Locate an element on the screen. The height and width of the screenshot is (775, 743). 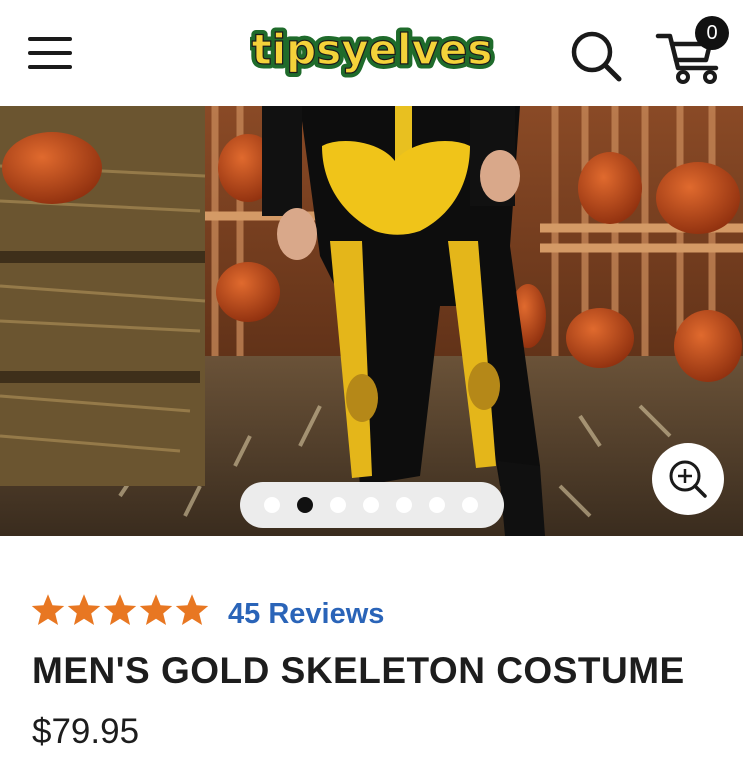
gallery-dot-2-active is located at coordinates (305, 505).